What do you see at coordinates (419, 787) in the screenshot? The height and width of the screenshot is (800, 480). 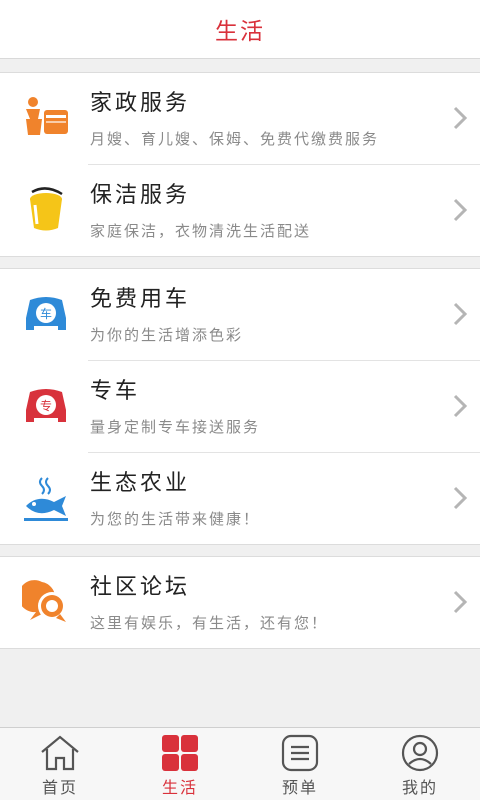 I see `tab-label: 我的` at bounding box center [419, 787].